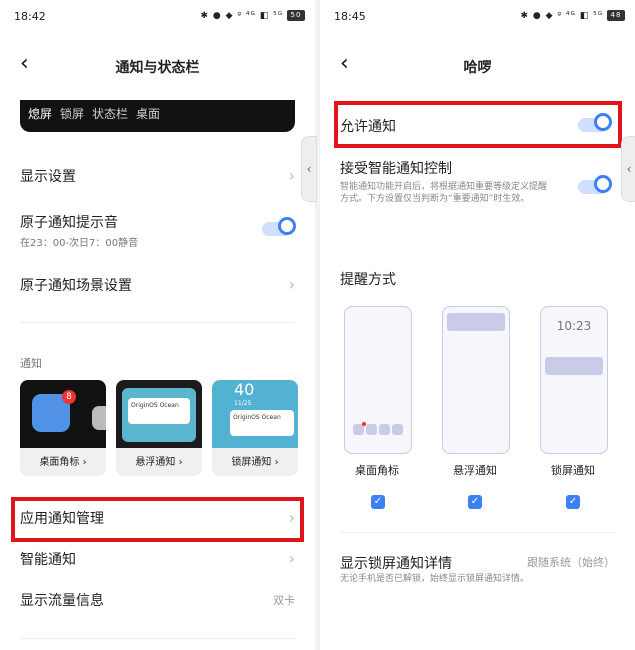  What do you see at coordinates (30, 16) in the screenshot?
I see `status-time: 18:42` at bounding box center [30, 16].